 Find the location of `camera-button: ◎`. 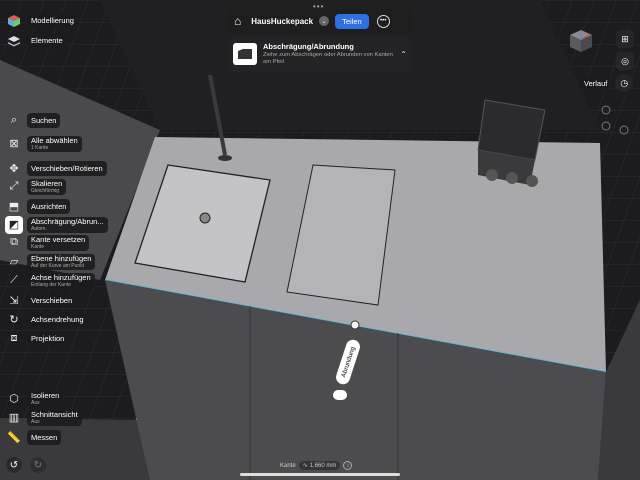

camera-button: ◎ is located at coordinates (625, 61).